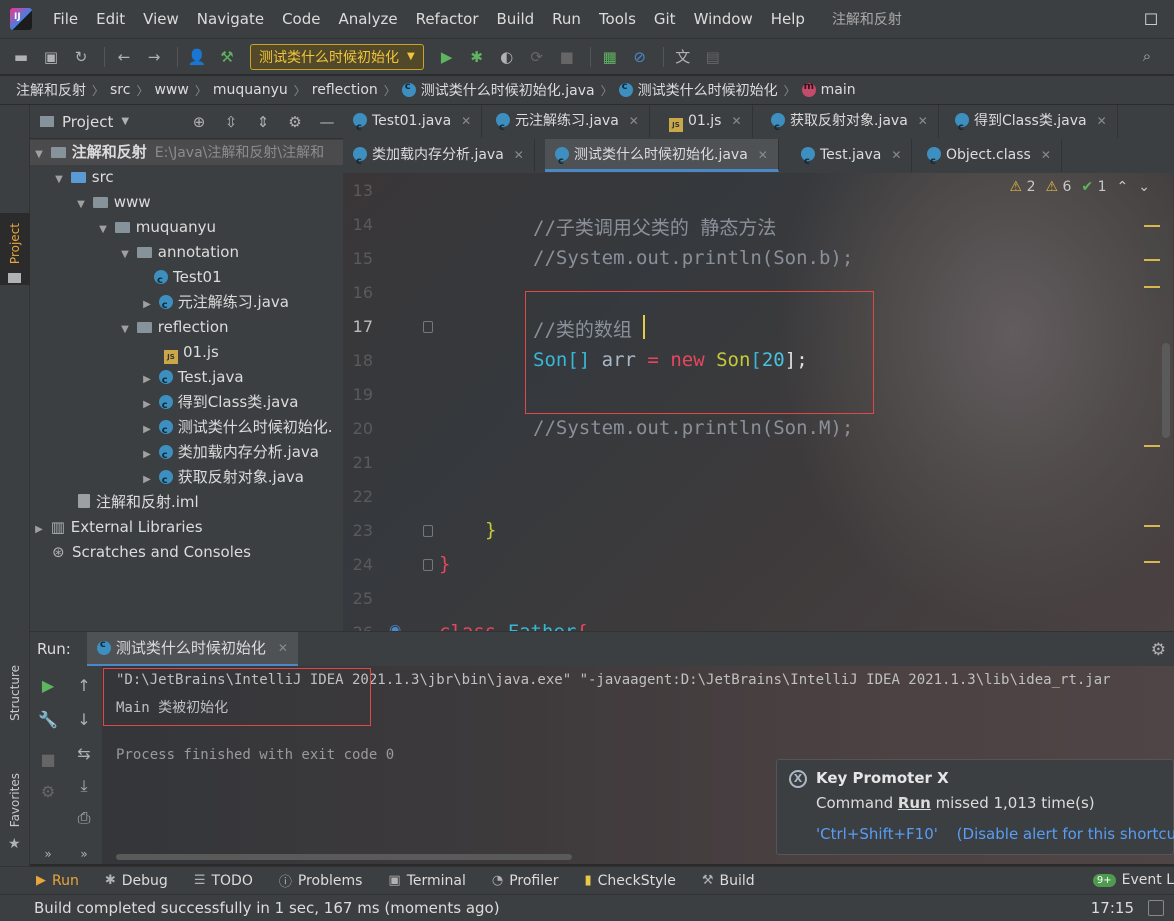 The width and height of the screenshot is (1174, 921). I want to click on tab-test-java: Test.java ✕, so click(852, 158).